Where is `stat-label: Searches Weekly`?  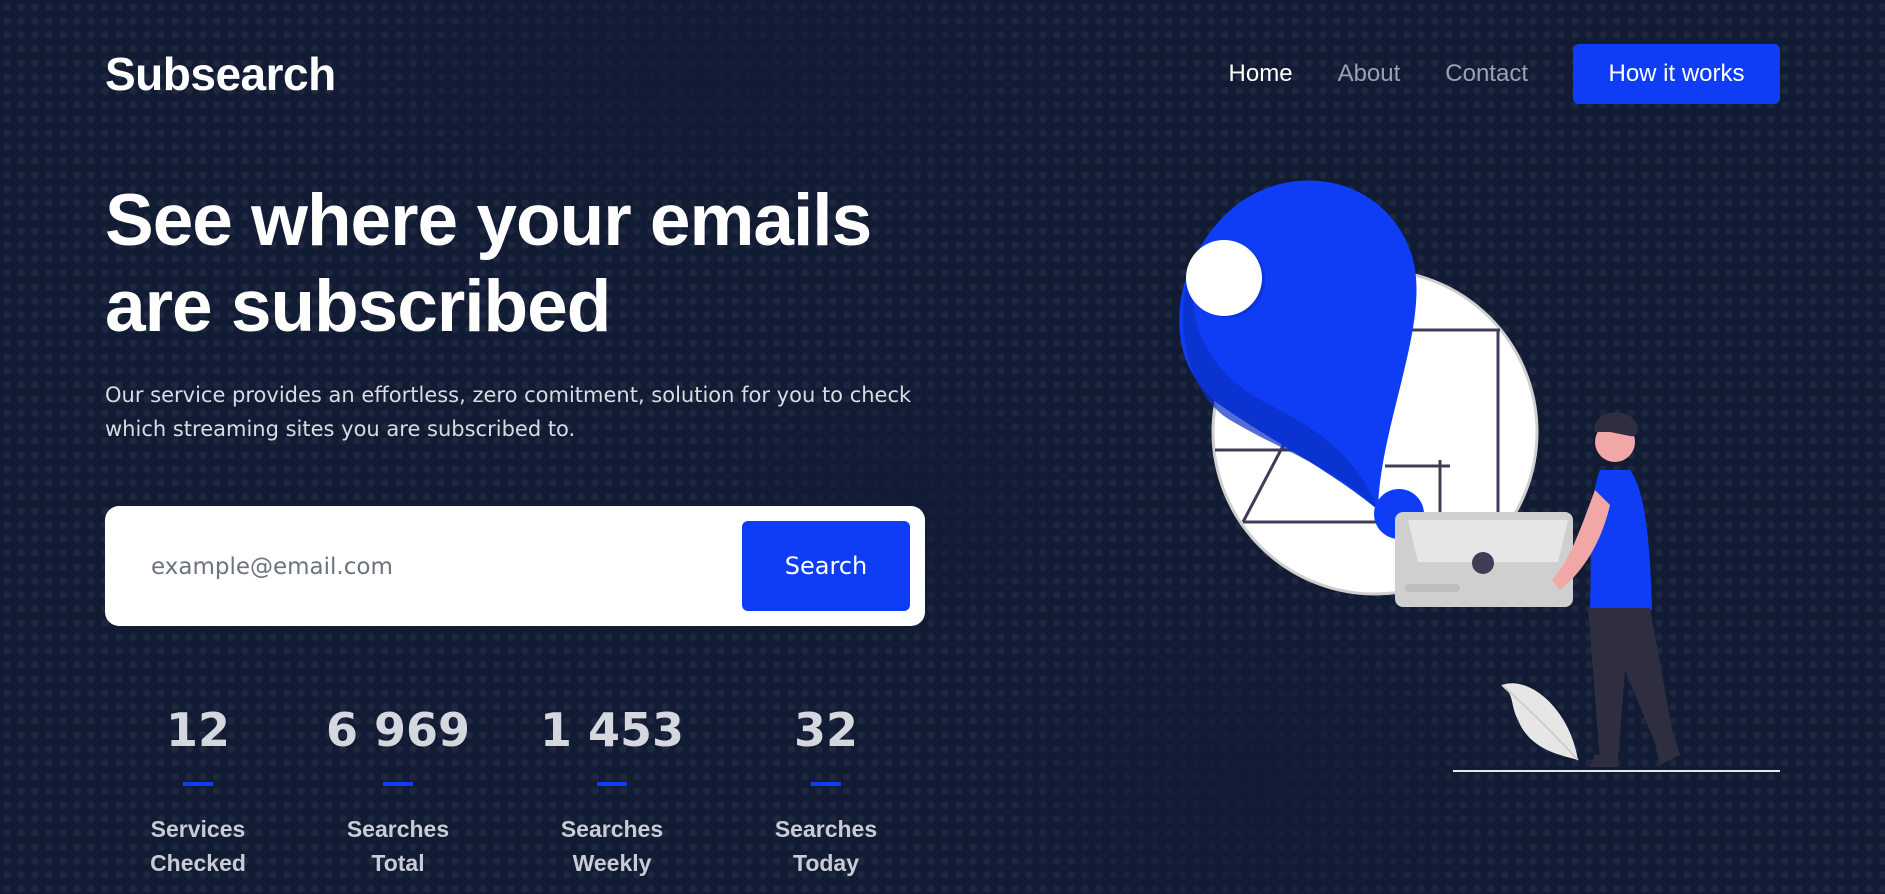
stat-label: Searches Weekly is located at coordinates (612, 846).